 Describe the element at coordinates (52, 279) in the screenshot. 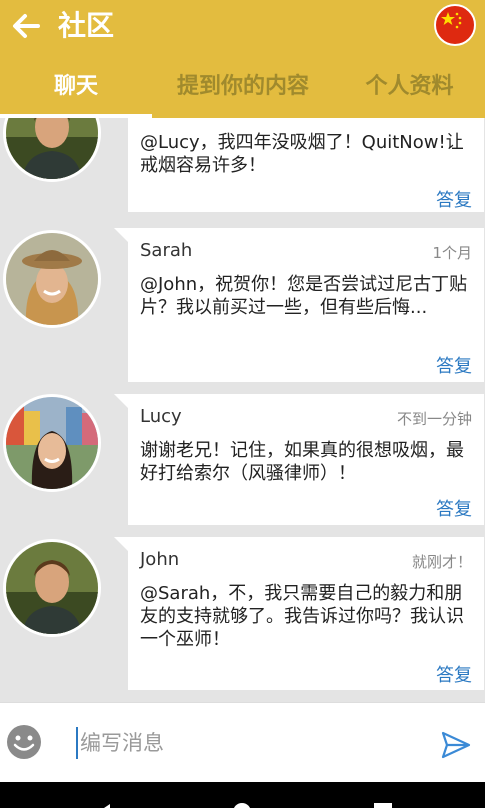

I see `avatar-sarah` at that location.